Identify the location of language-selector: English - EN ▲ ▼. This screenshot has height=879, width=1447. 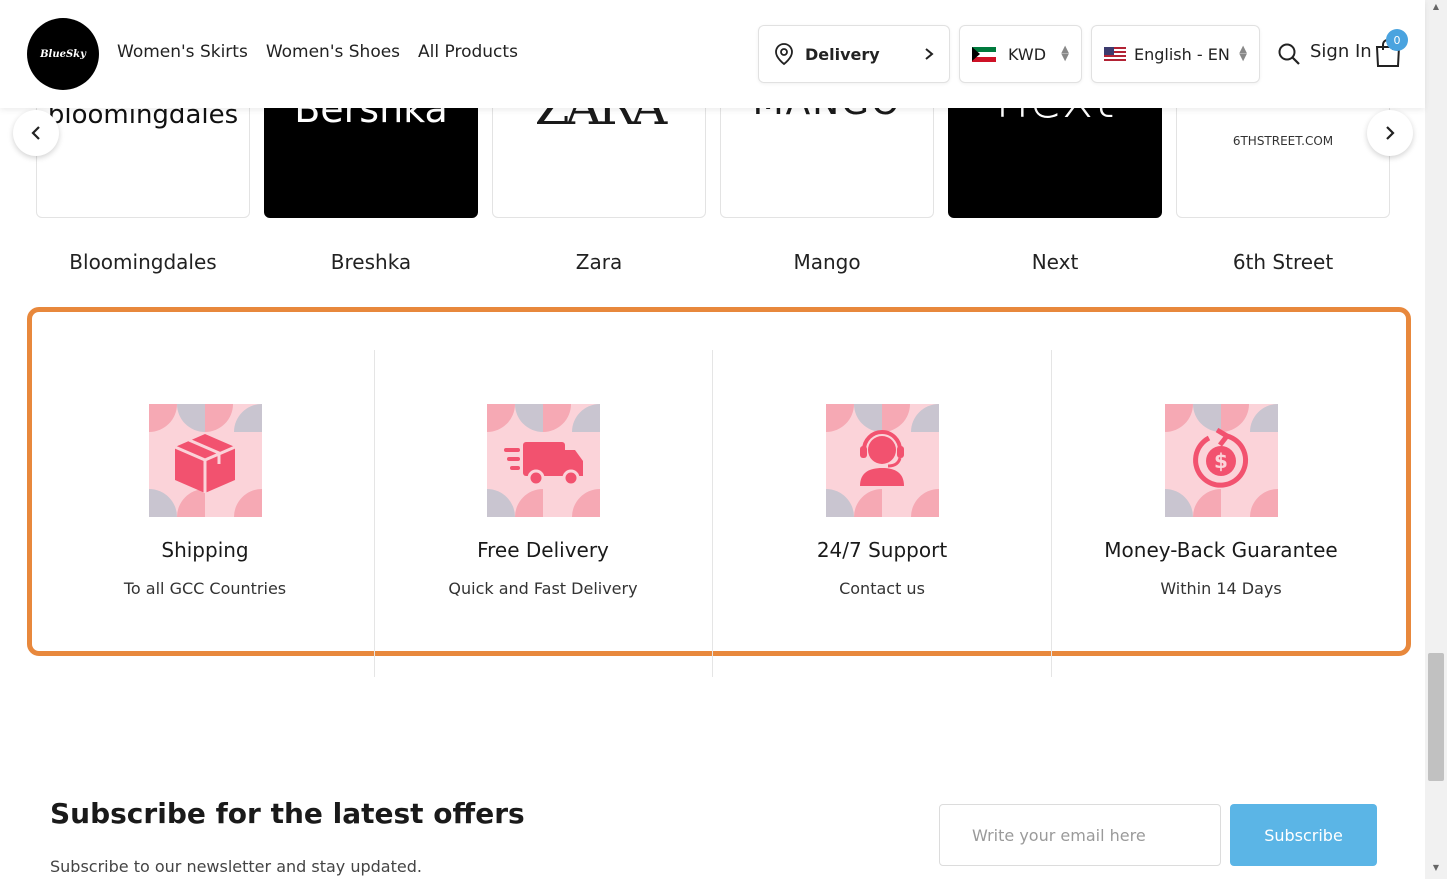
(1175, 54).